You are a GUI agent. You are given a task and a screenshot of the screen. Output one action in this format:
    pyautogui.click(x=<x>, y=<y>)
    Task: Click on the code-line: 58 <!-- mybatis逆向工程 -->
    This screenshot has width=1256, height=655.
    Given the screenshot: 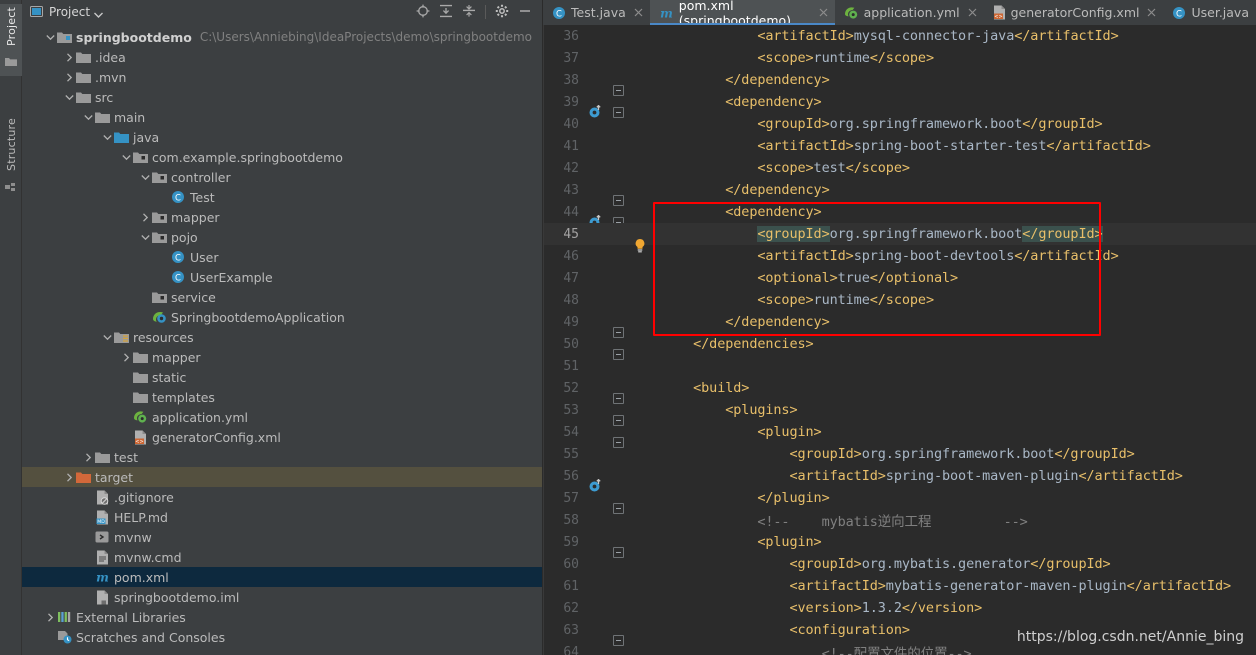 What is the action you would take?
    pyautogui.click(x=899, y=520)
    